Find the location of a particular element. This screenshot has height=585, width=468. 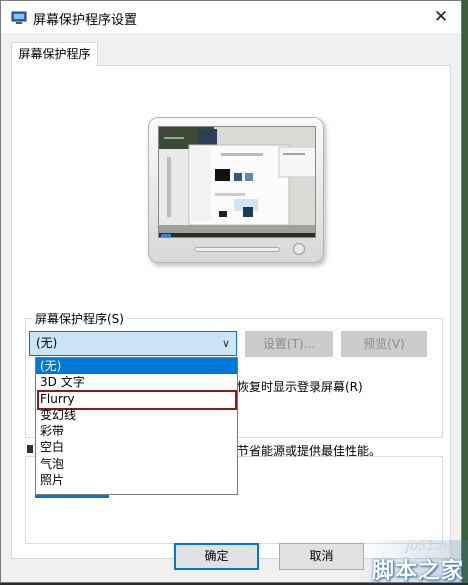

screensaver-select: (无) ∨ is located at coordinates (133, 343).